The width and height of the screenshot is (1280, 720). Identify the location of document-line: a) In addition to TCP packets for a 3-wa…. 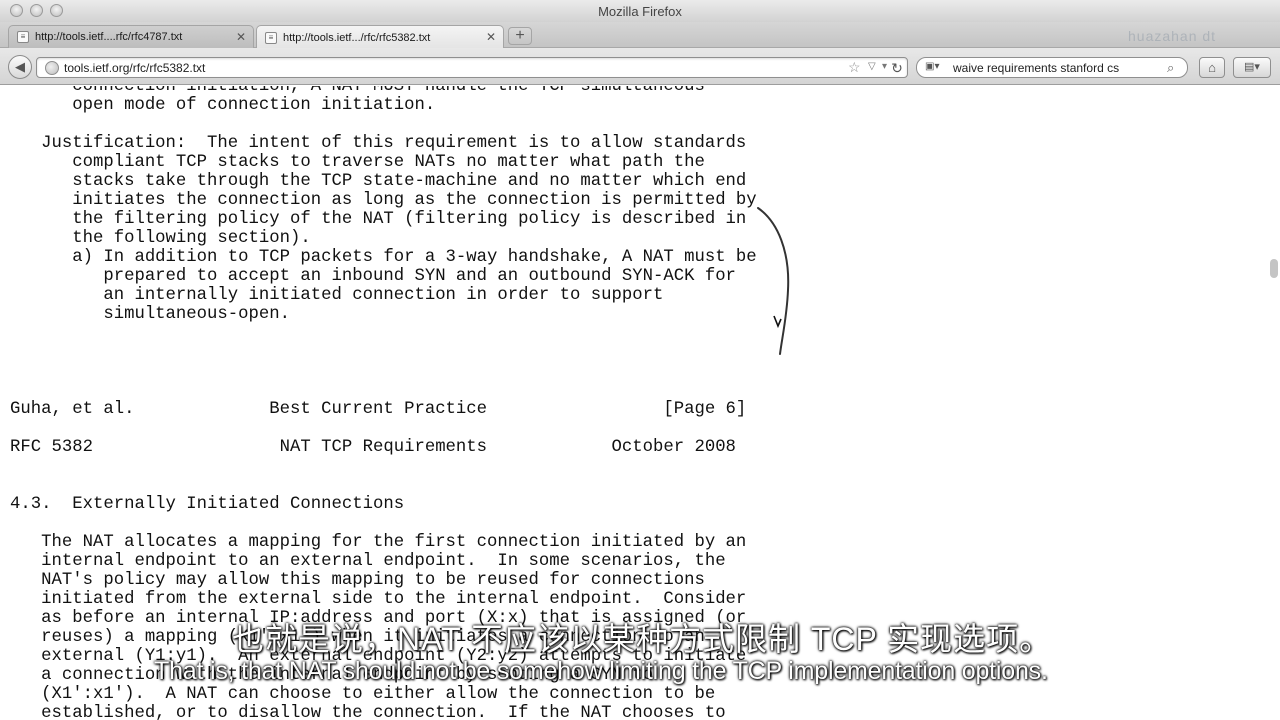
(383, 257).